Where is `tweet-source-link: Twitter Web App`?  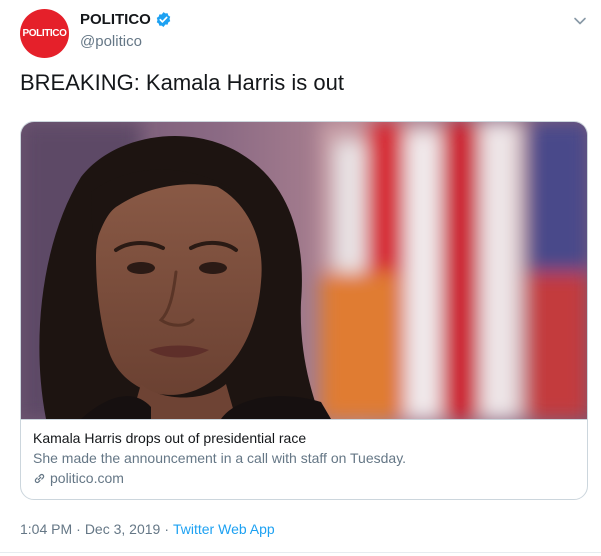
tweet-source-link: Twitter Web App is located at coordinates (224, 529).